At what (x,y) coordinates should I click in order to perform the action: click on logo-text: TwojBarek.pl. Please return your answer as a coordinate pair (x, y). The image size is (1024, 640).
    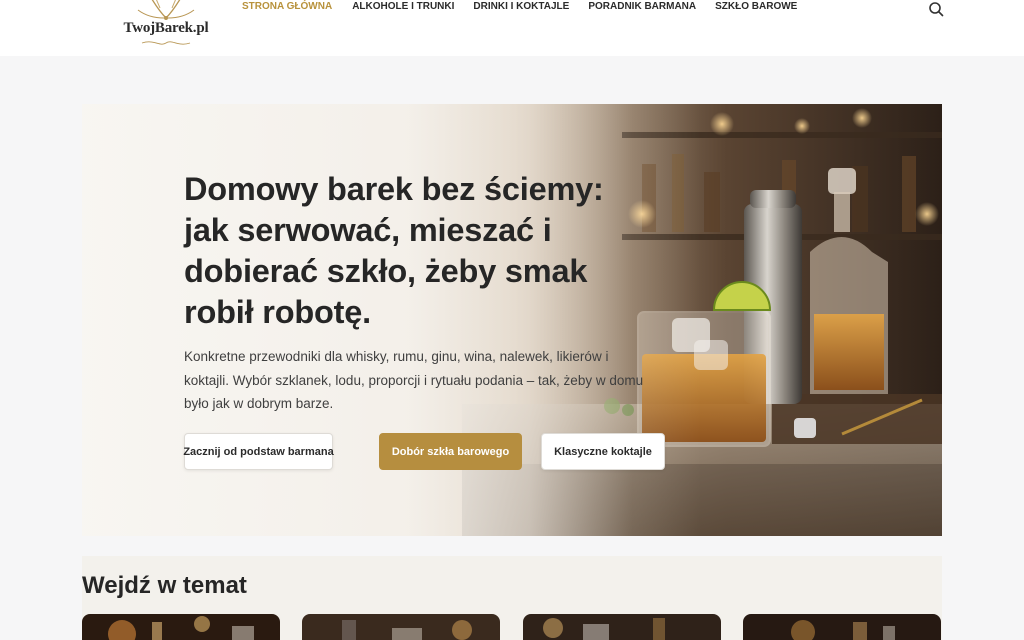
    Looking at the image, I should click on (166, 28).